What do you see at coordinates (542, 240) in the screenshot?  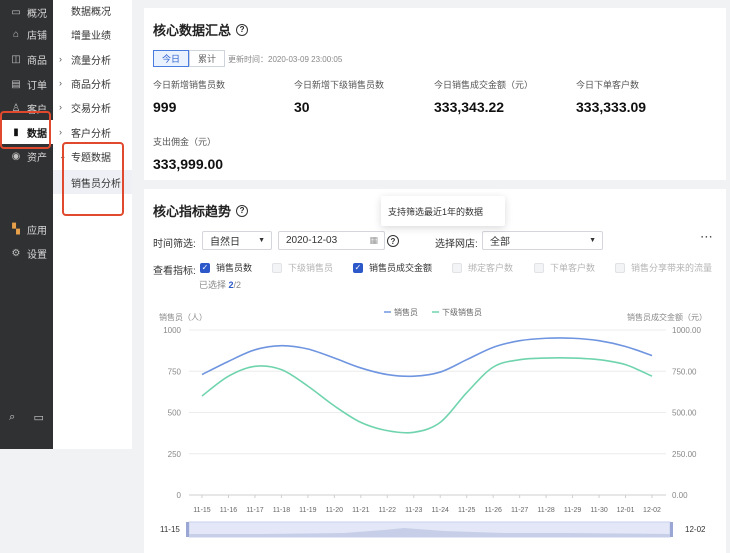 I see `store-select: 全部 ▼` at bounding box center [542, 240].